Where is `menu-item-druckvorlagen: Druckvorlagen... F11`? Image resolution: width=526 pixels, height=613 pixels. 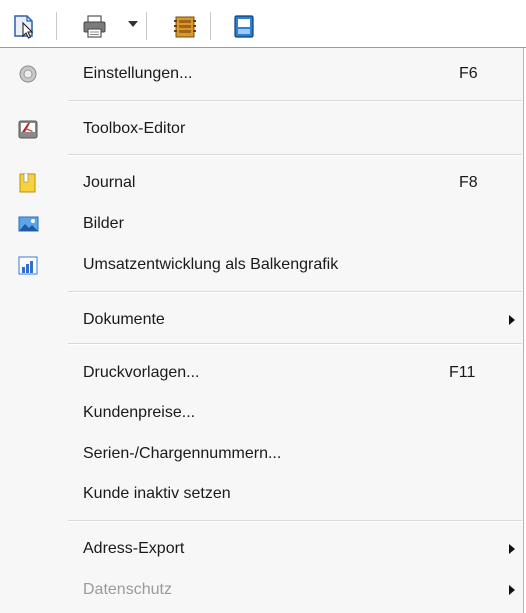
menu-item-druckvorlagen: Druckvorlagen... F11 is located at coordinates (261, 373).